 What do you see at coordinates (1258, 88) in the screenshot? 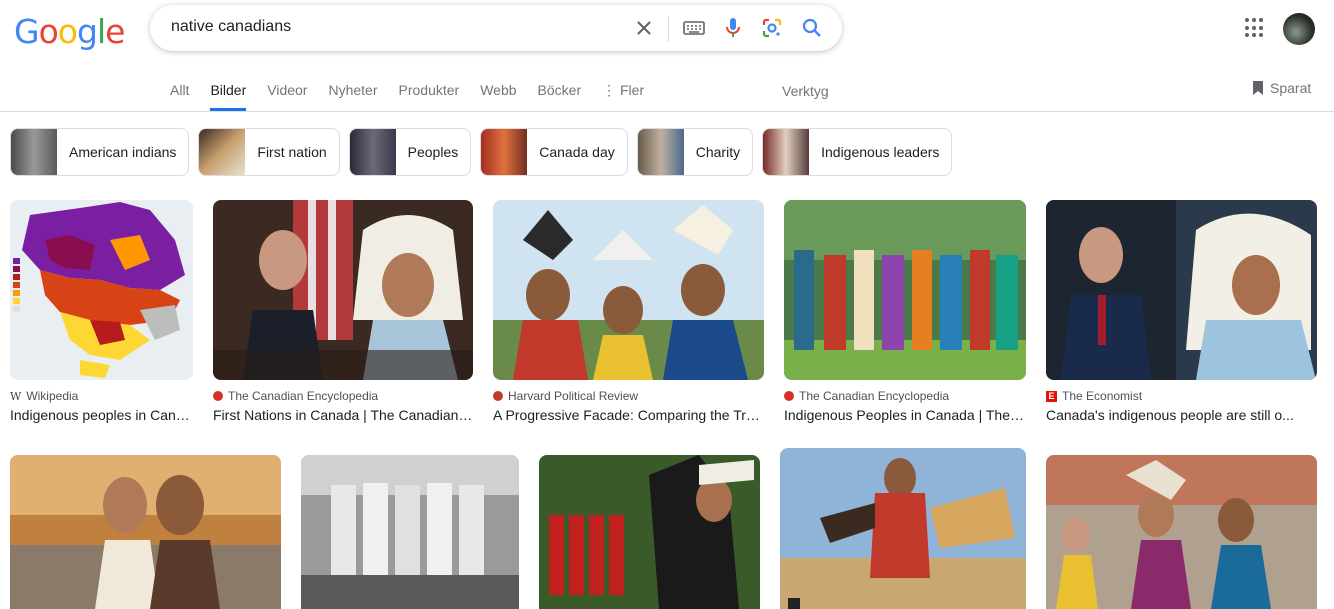
I see `bookmark-icon` at bounding box center [1258, 88].